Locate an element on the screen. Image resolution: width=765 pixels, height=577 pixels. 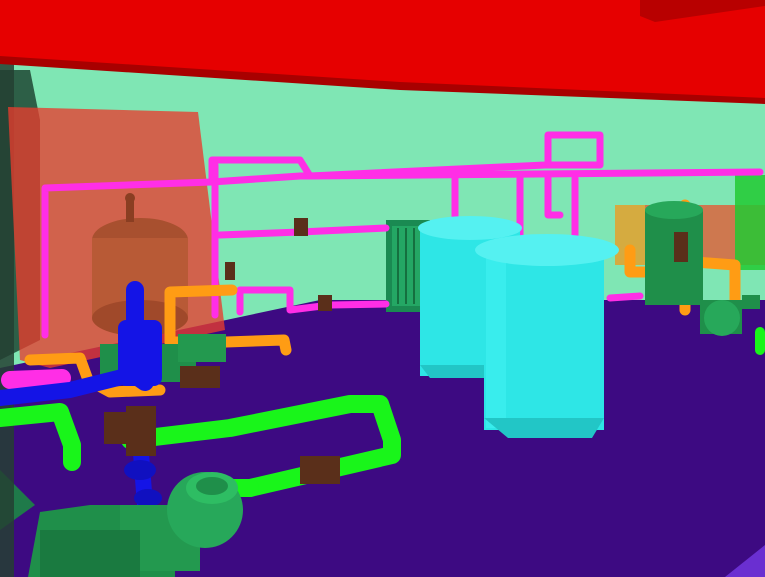
right-green-box is located at coordinates (750, 222).